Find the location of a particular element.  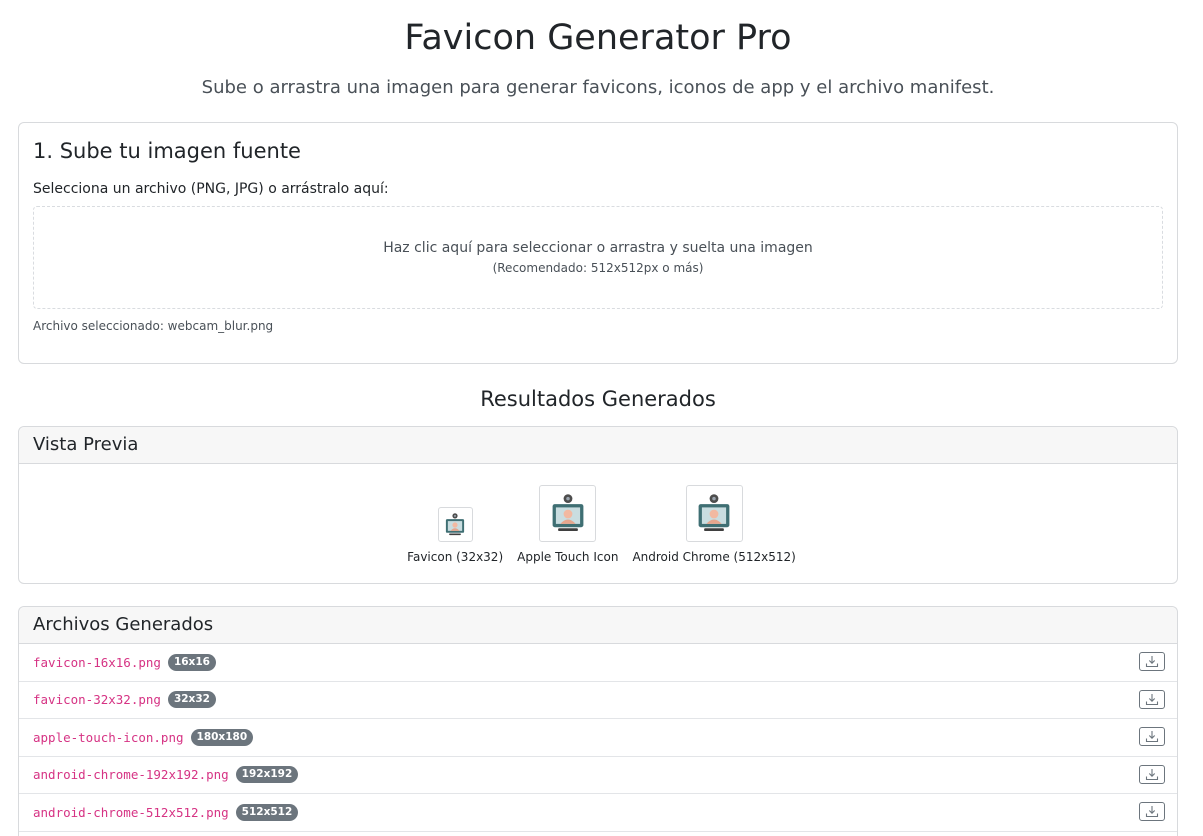

upload-section-title: 1. Sube tu imagen fuente is located at coordinates (167, 151).